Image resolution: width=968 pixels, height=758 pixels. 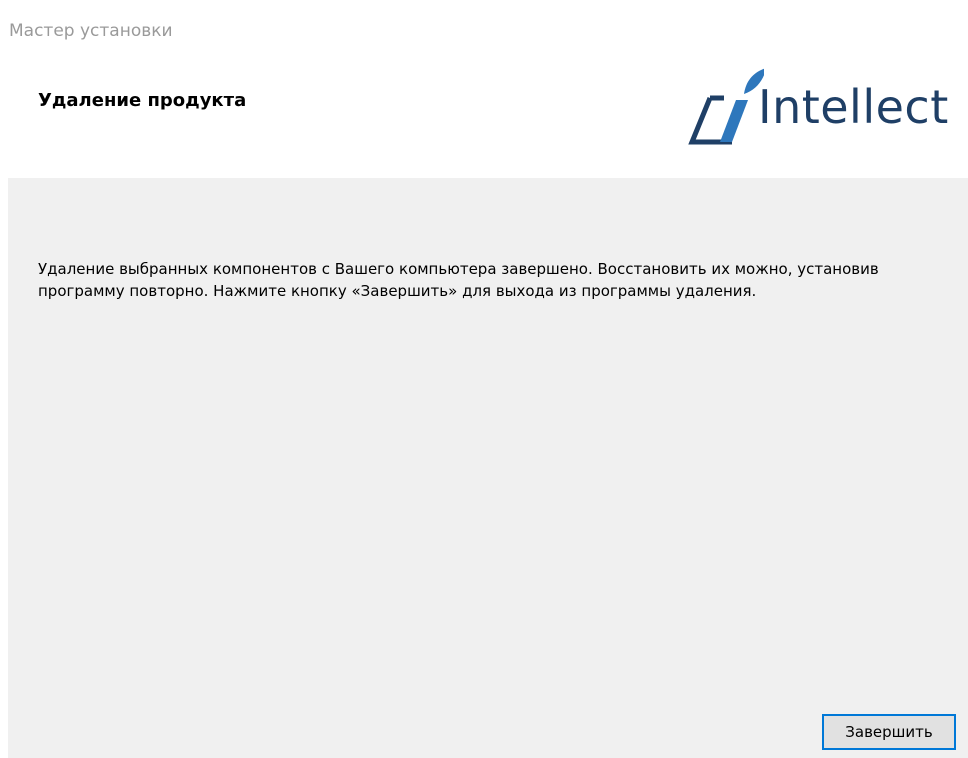 I want to click on window-title: Мастер установки, so click(x=91, y=31).